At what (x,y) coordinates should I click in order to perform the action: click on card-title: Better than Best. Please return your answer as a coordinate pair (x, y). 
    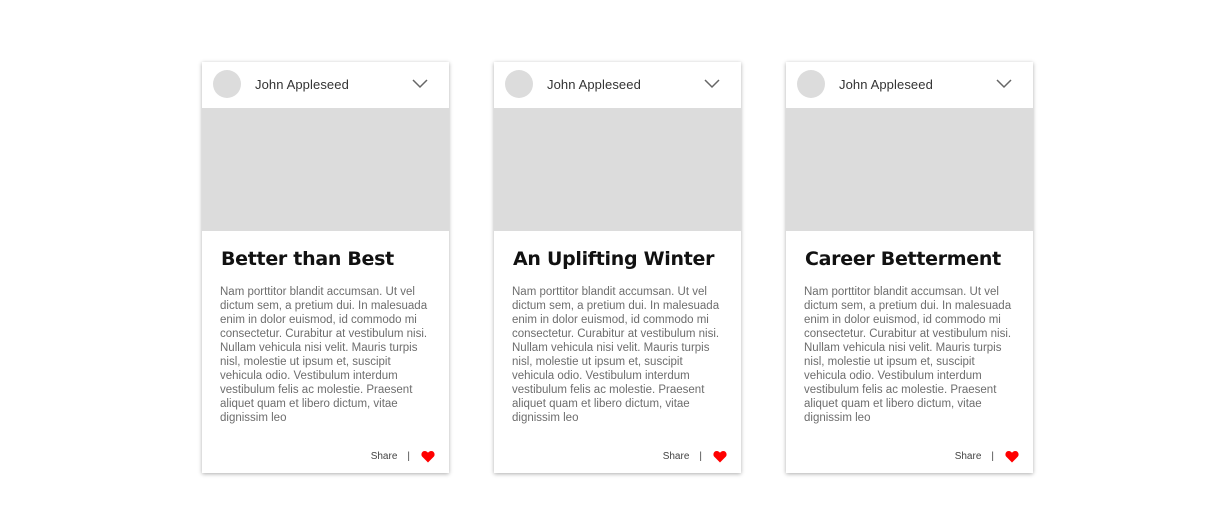
    Looking at the image, I should click on (307, 259).